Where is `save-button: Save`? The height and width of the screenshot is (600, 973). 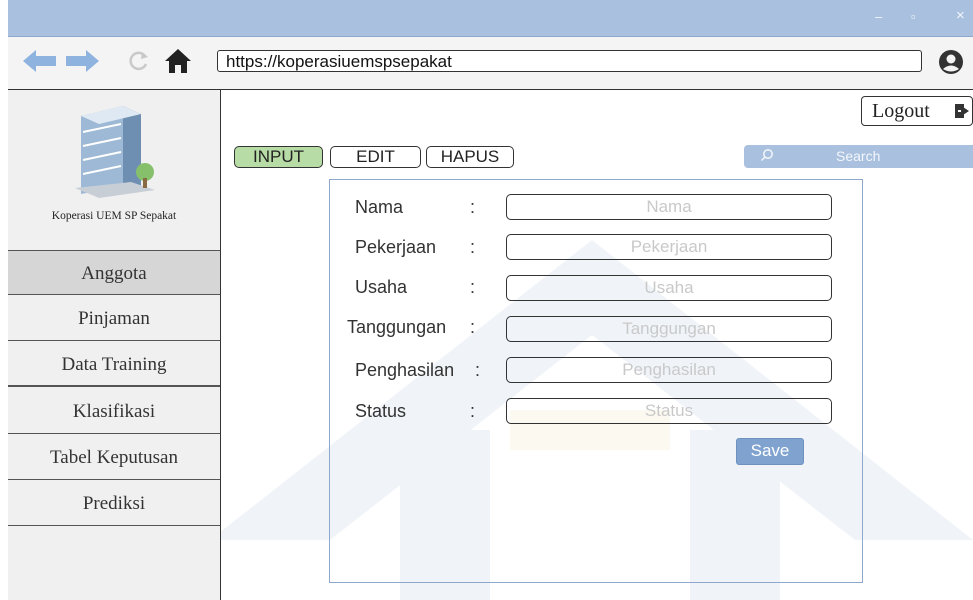
save-button: Save is located at coordinates (770, 451).